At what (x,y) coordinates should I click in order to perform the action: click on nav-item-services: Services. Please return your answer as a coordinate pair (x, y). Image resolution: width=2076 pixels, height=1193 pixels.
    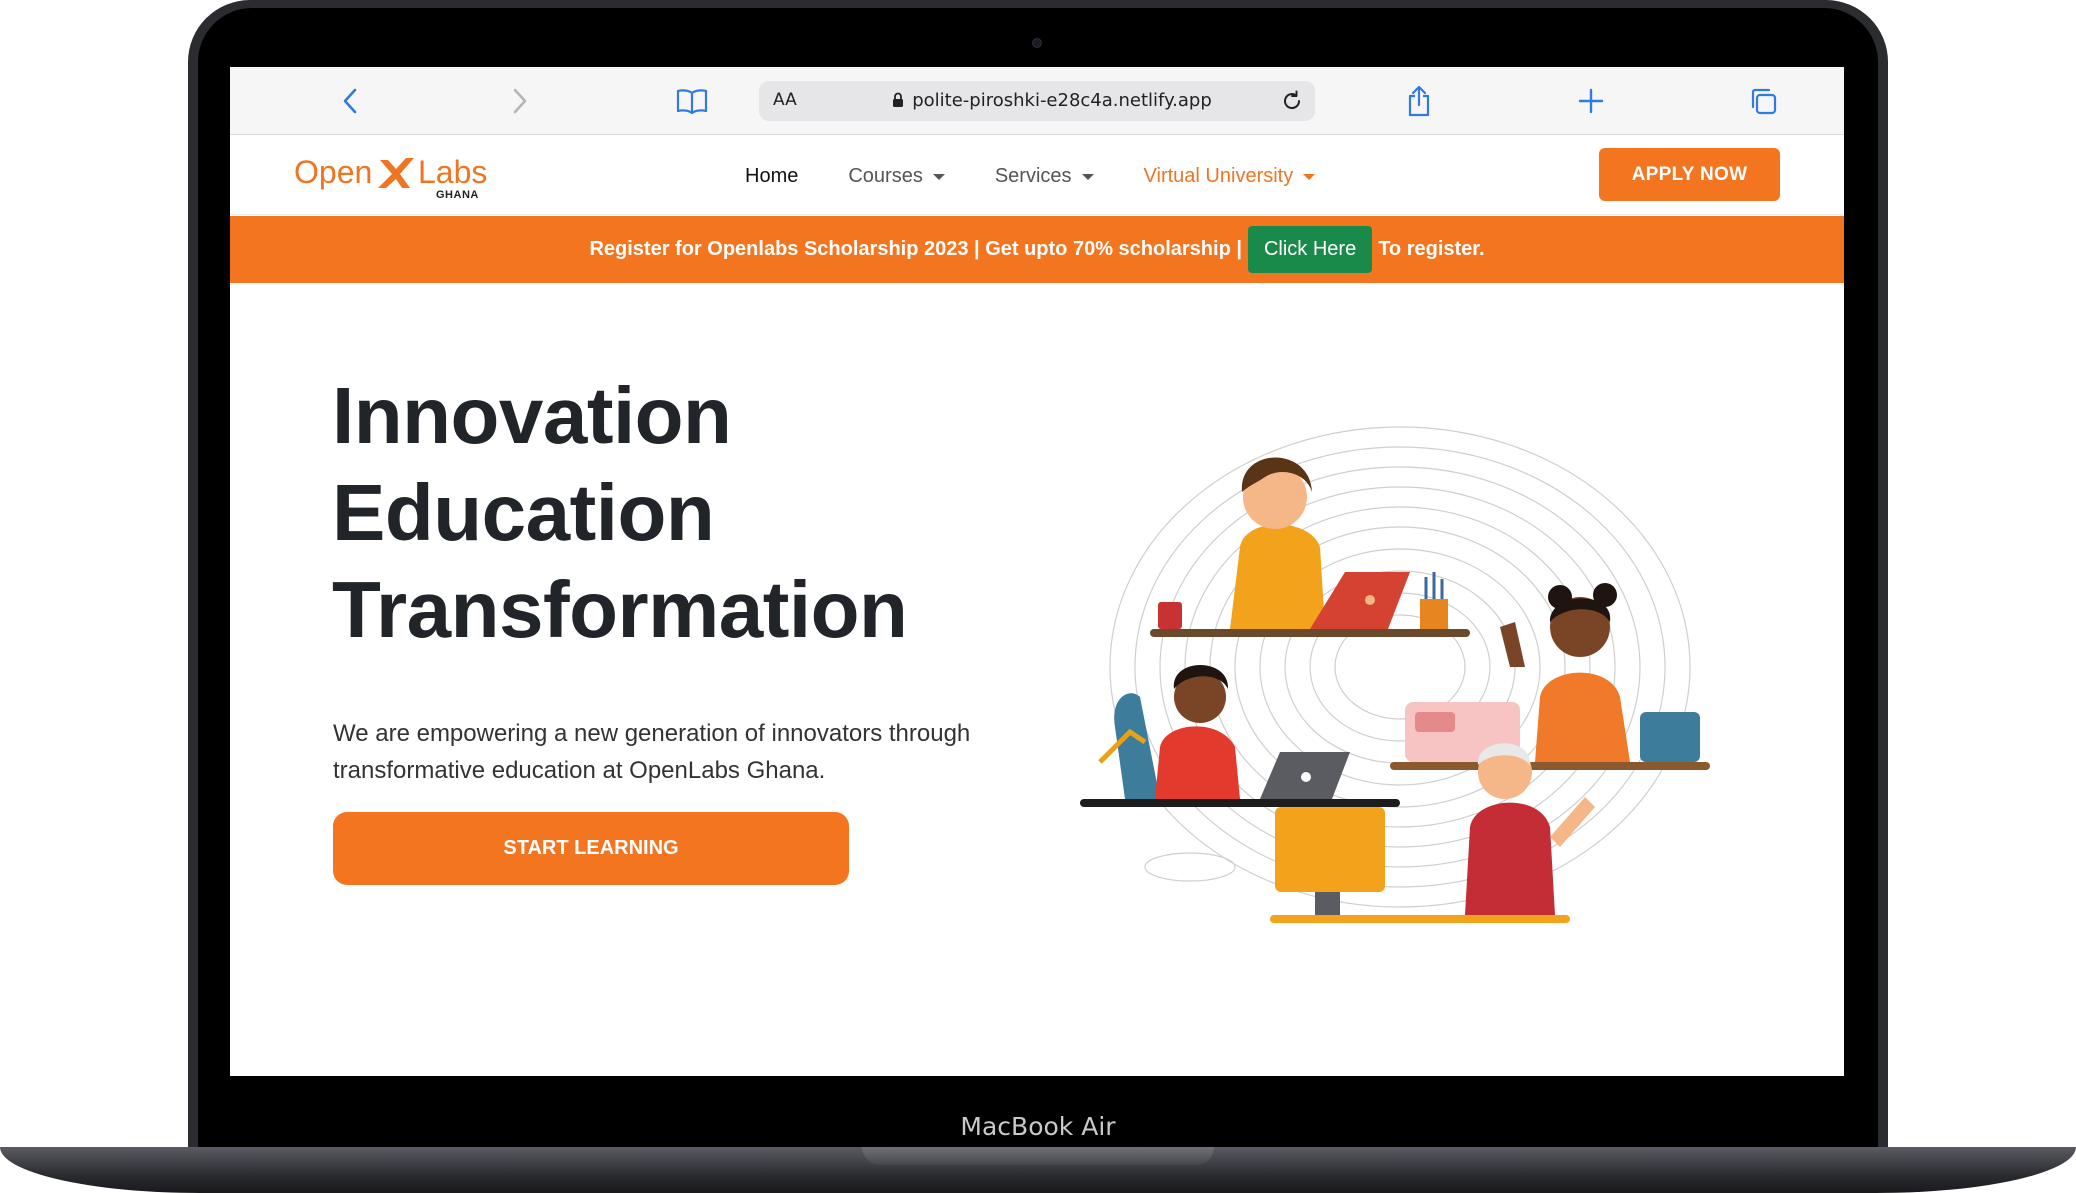
    Looking at the image, I should click on (1044, 176).